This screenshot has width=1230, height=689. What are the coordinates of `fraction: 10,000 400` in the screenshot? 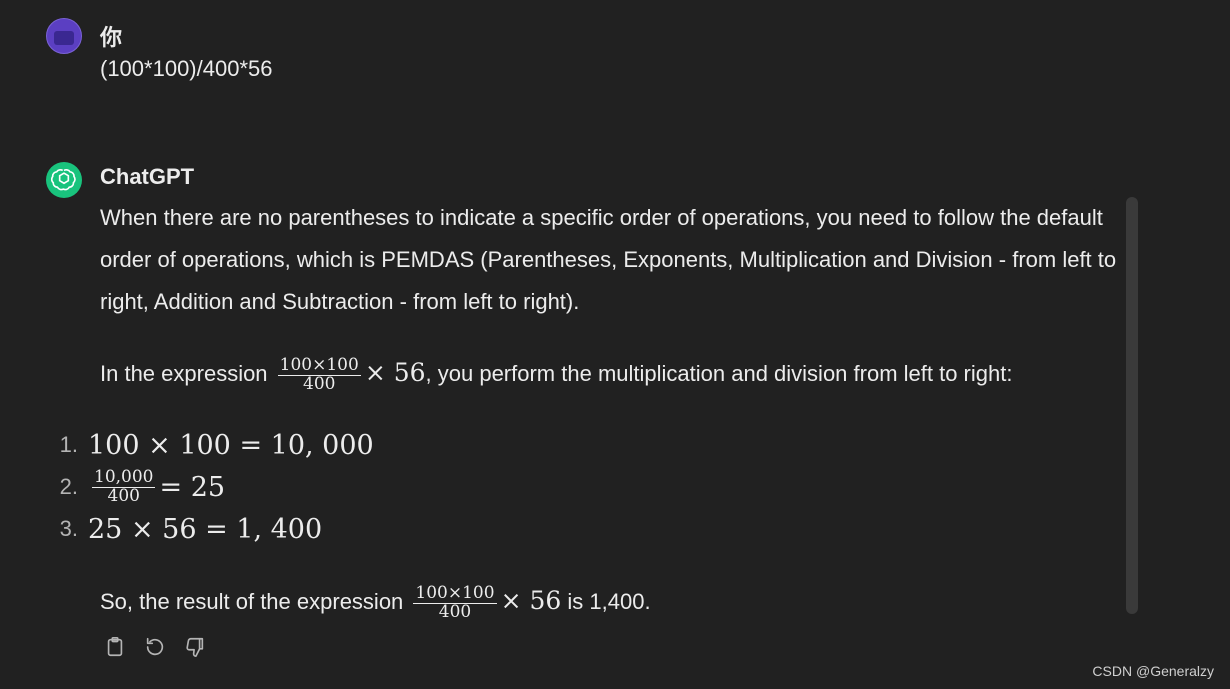 It's located at (124, 486).